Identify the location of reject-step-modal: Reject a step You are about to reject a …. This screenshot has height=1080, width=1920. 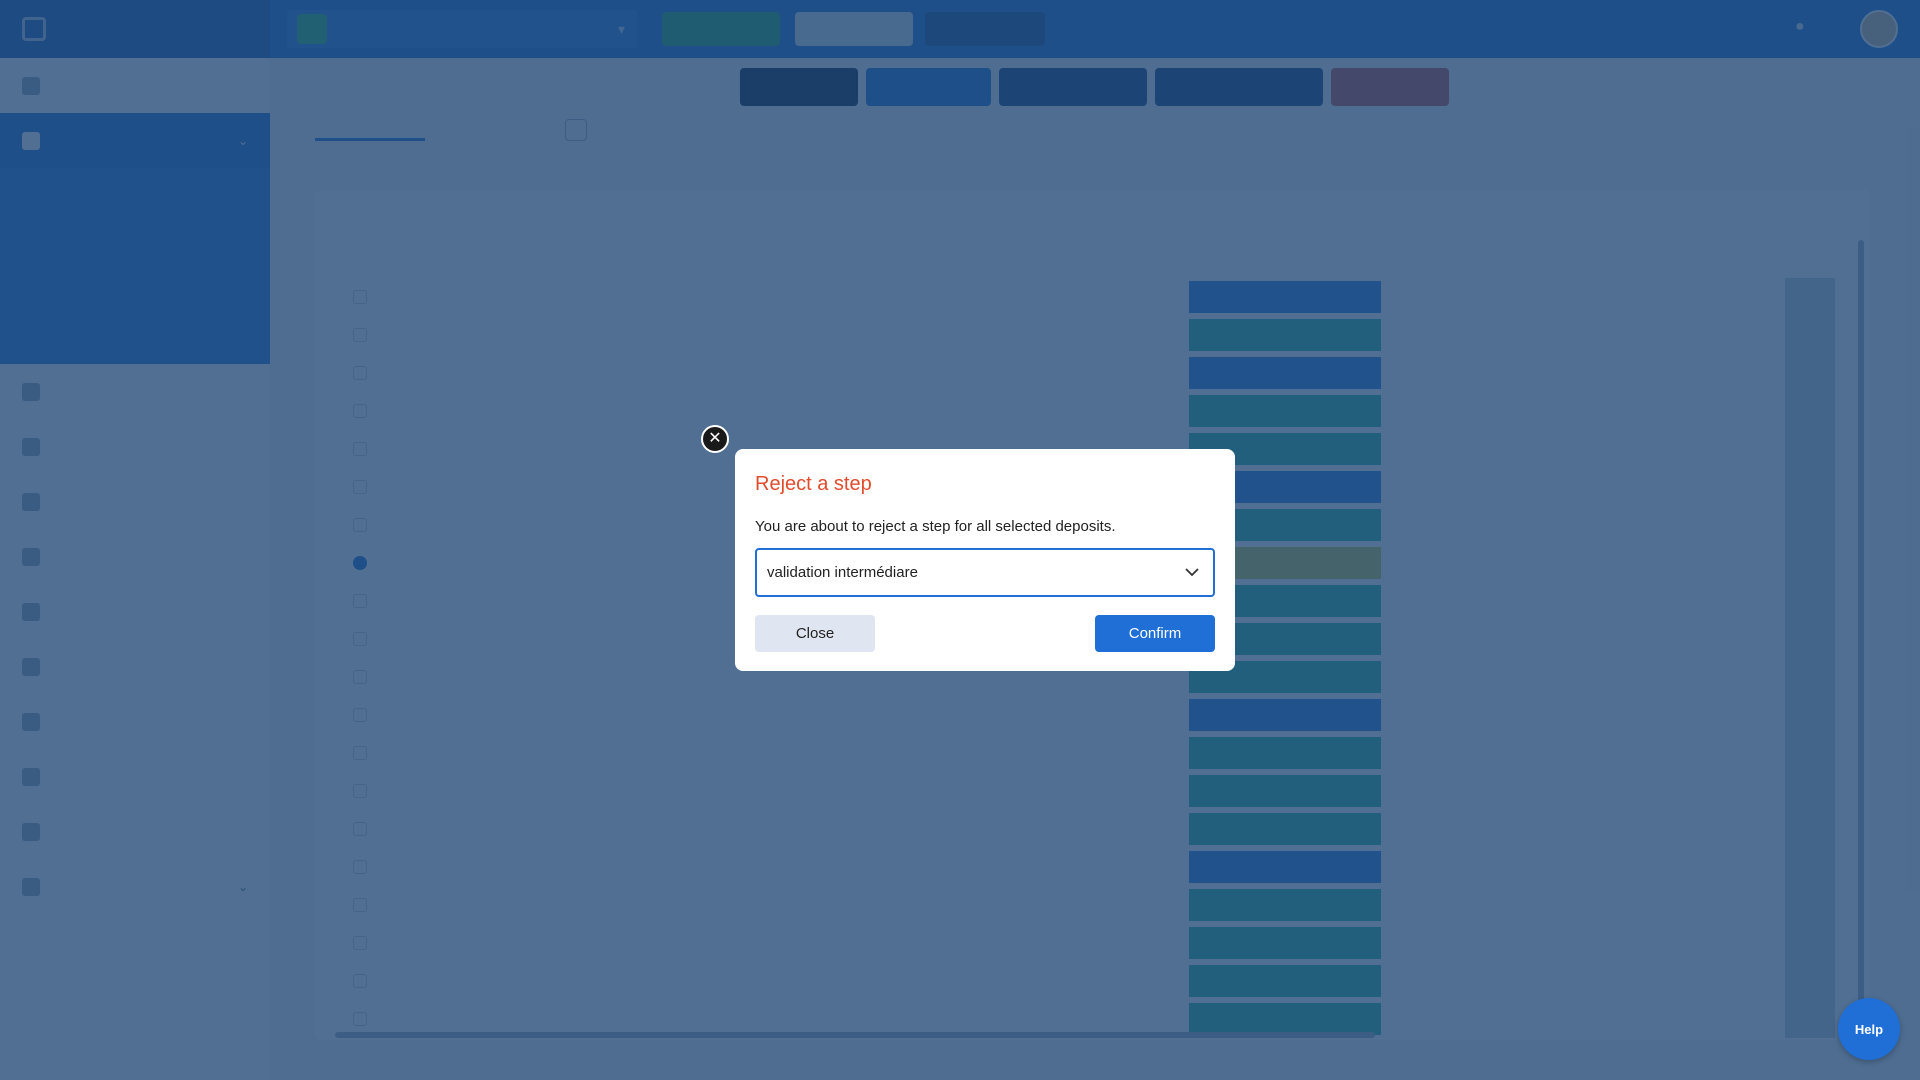
(985, 560).